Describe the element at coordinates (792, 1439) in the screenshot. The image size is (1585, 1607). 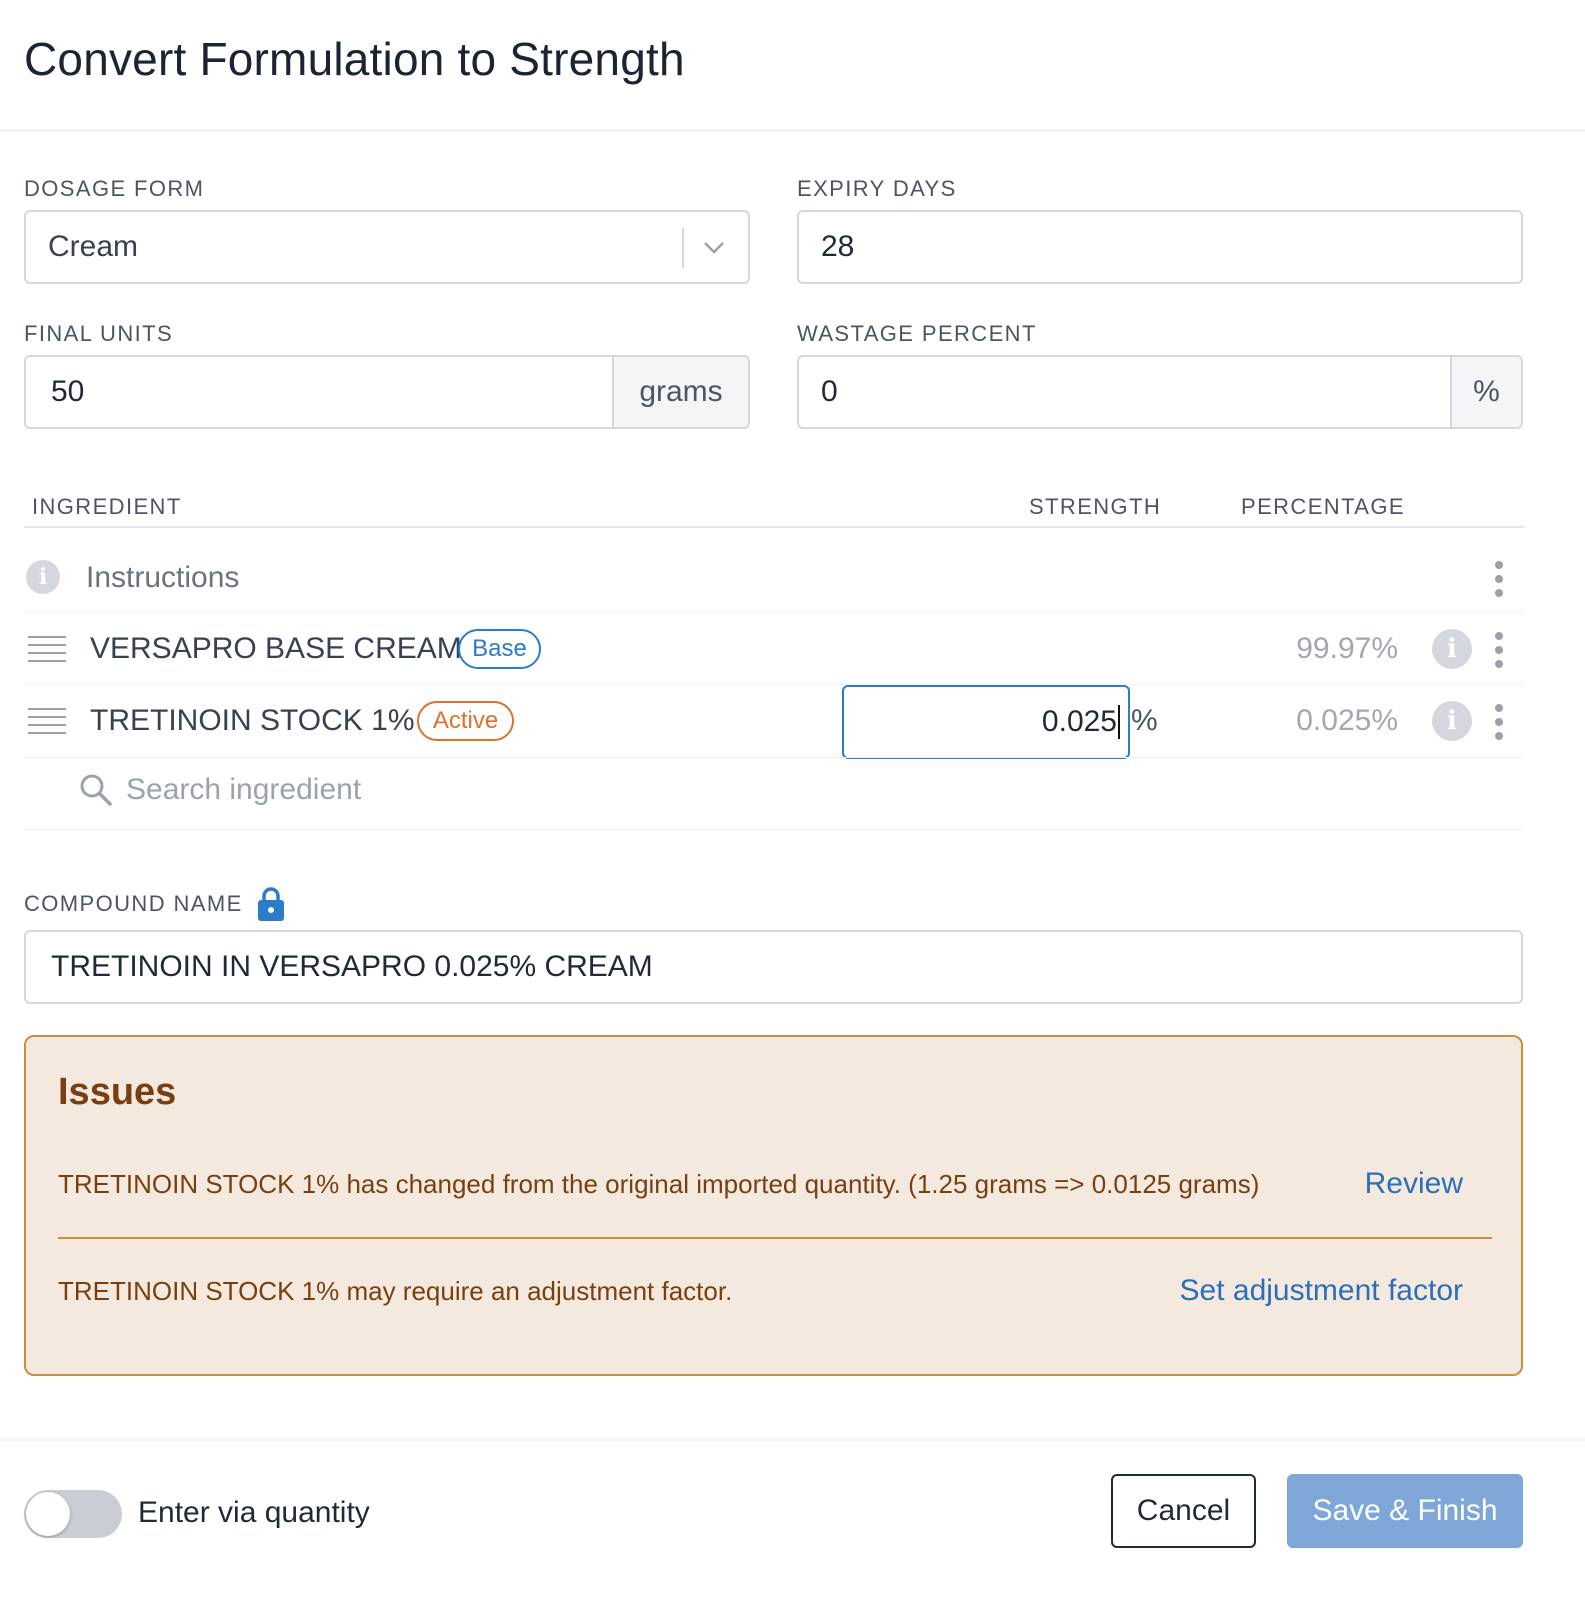
I see `footer-divider` at that location.